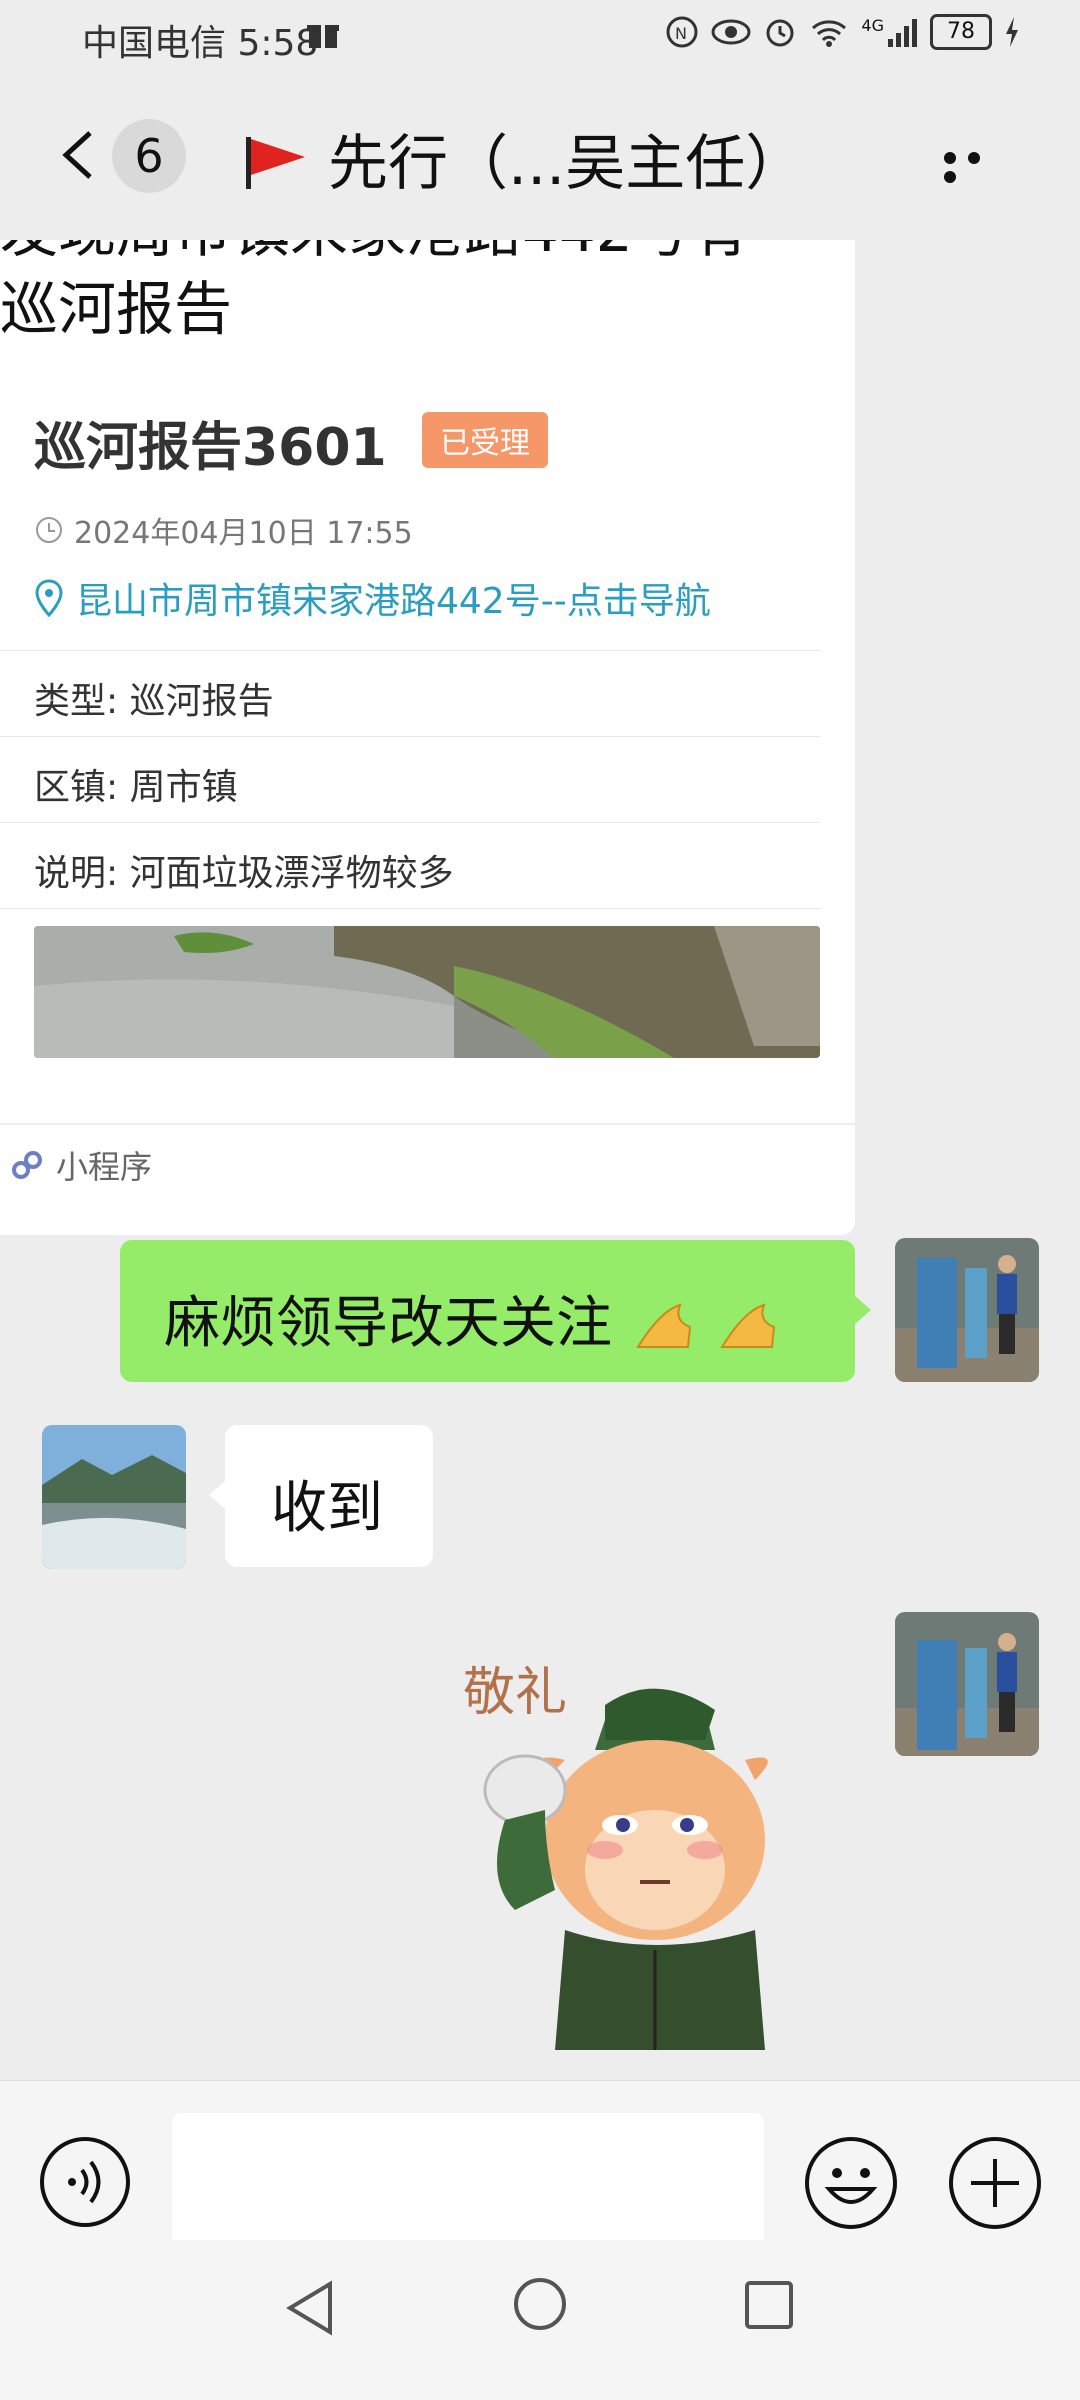 The image size is (1080, 2400). I want to click on nav-recent-icon, so click(769, 2305).